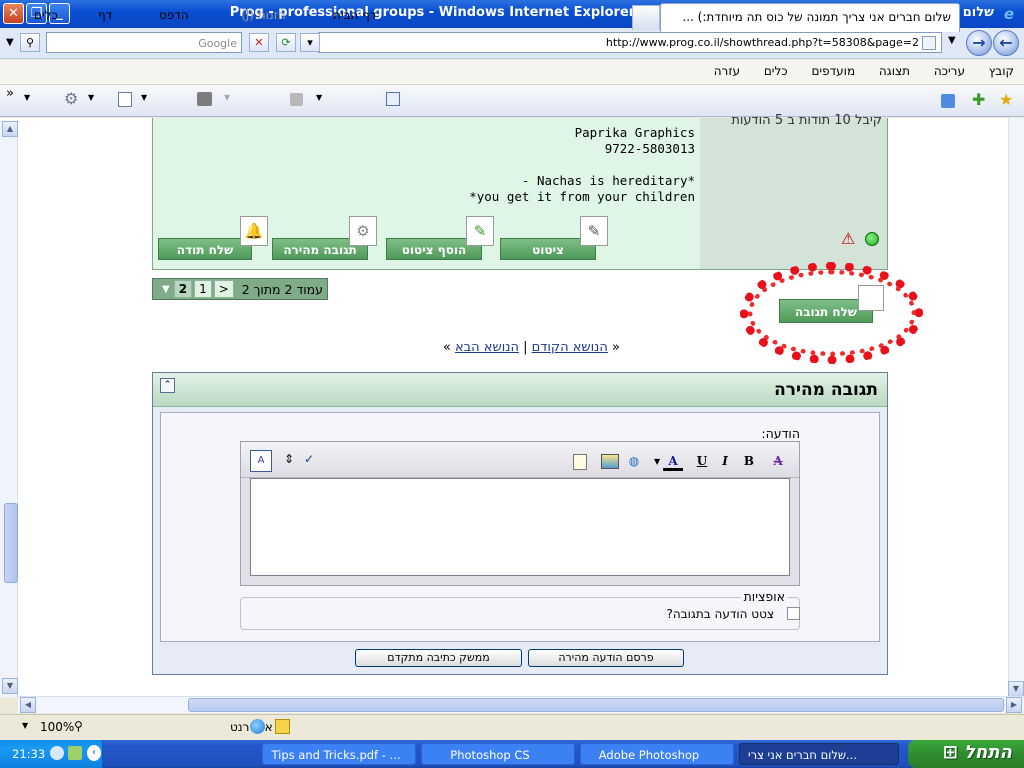  I want to click on pagination-page-2: 2, so click(183, 289).